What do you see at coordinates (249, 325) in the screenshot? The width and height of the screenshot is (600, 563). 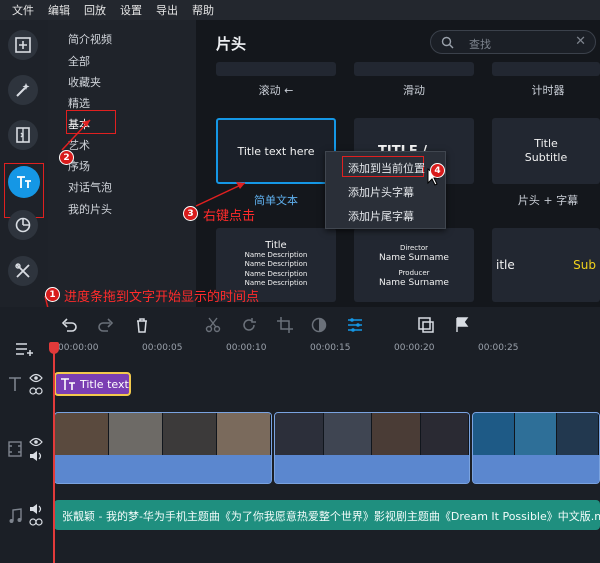 I see `rotate-icon` at bounding box center [249, 325].